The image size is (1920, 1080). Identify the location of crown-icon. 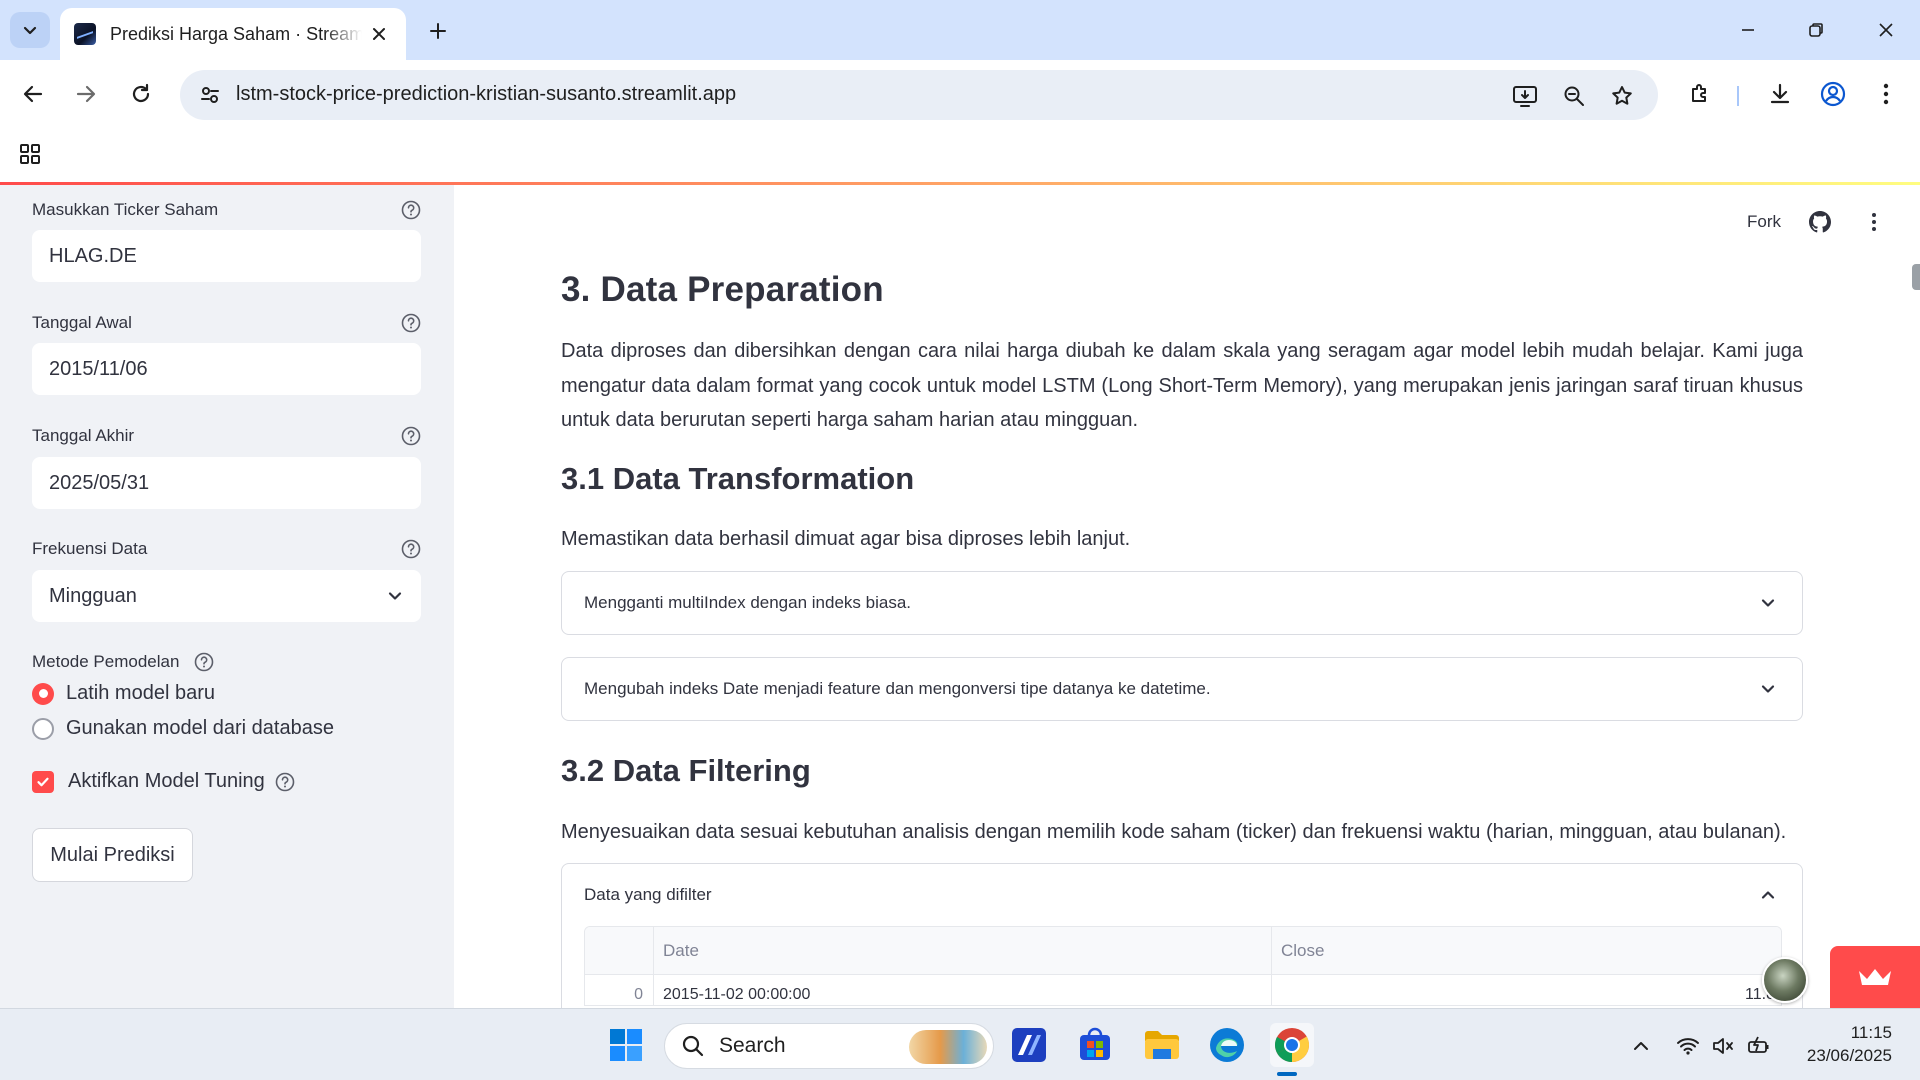
(1875, 977).